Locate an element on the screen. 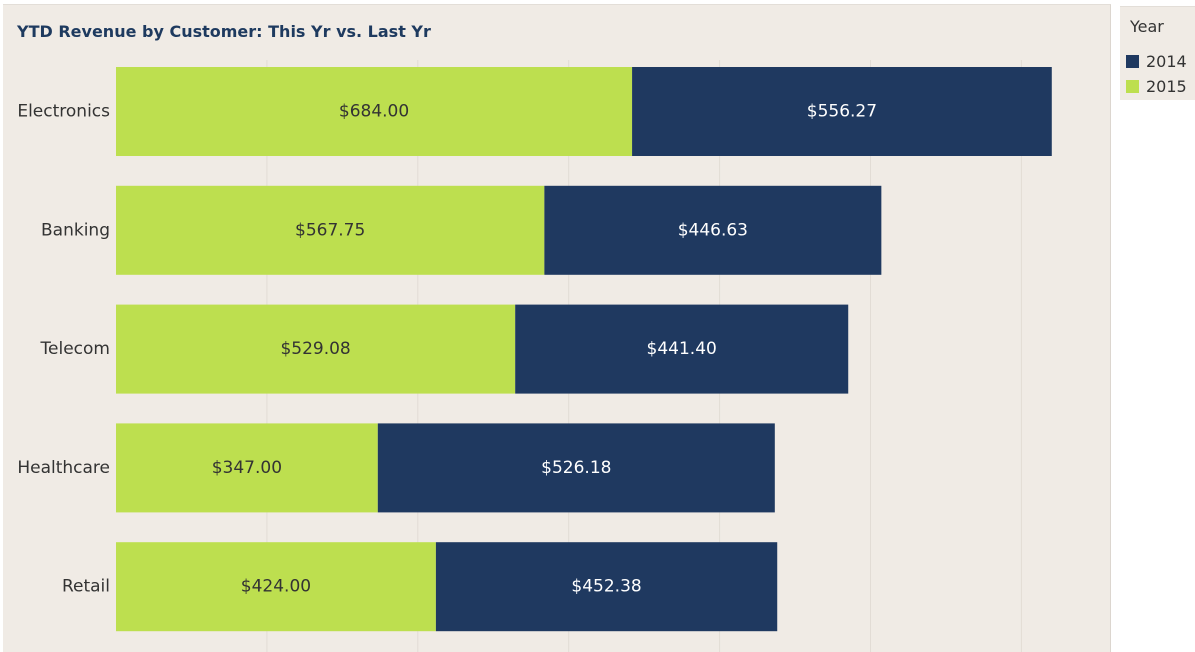  legend-item-2014: 2014 is located at coordinates (1156, 61).